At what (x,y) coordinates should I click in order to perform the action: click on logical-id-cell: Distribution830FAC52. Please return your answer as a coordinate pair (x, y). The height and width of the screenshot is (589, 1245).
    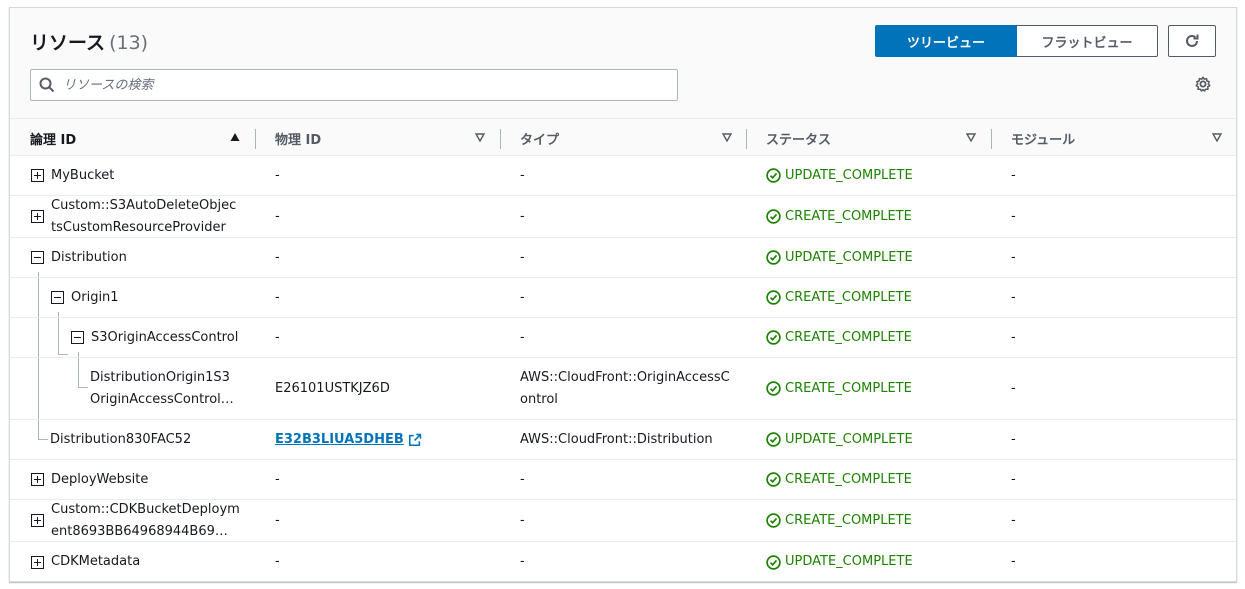
    Looking at the image, I should click on (121, 439).